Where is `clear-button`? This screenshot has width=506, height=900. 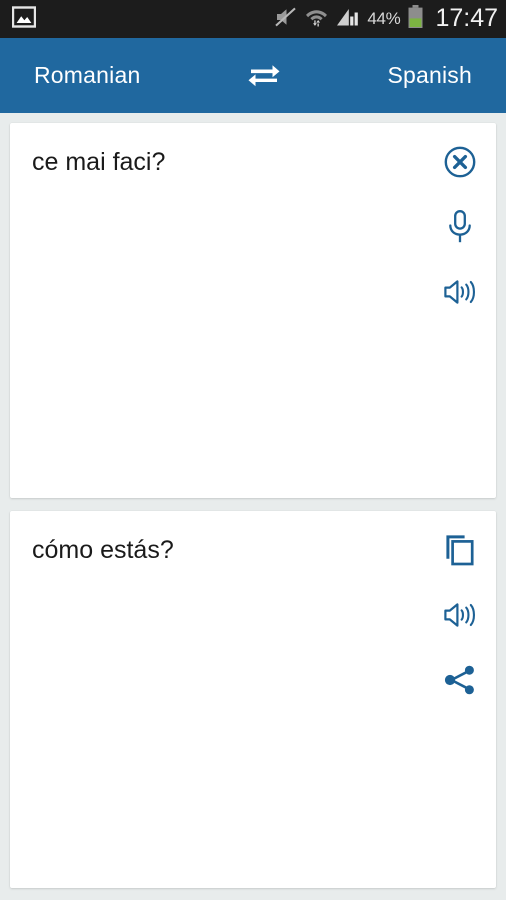 clear-button is located at coordinates (460, 163).